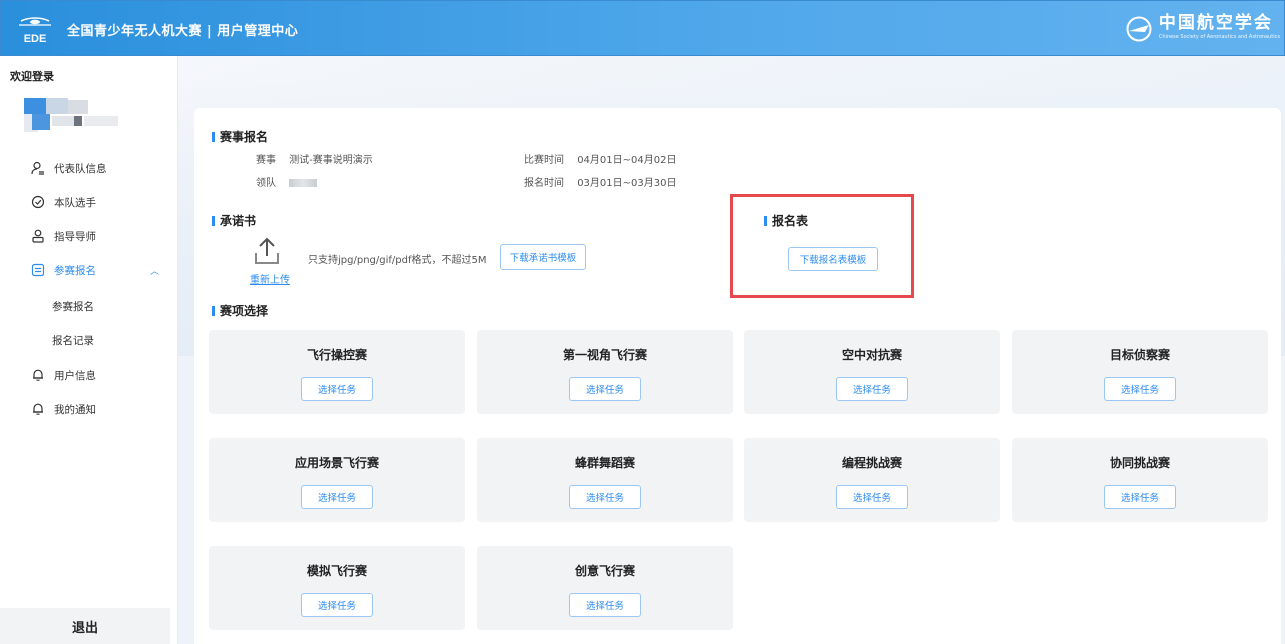 This screenshot has width=1285, height=644. What do you see at coordinates (75, 202) in the screenshot?
I see `sidebar-item-label: 本队选手` at bounding box center [75, 202].